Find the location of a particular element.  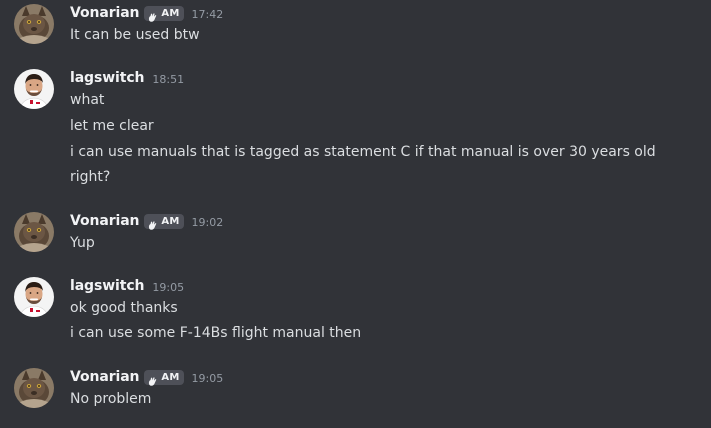

message-header: Vonarian AM 19:02 is located at coordinates (146, 221).